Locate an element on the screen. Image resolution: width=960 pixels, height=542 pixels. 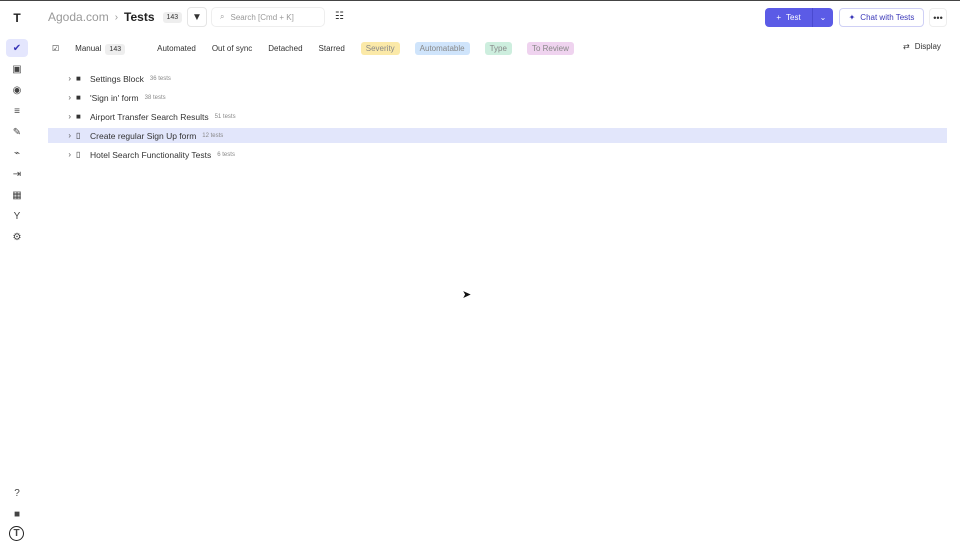
sidebar-branches-icon: Y is located at coordinates (17, 216).